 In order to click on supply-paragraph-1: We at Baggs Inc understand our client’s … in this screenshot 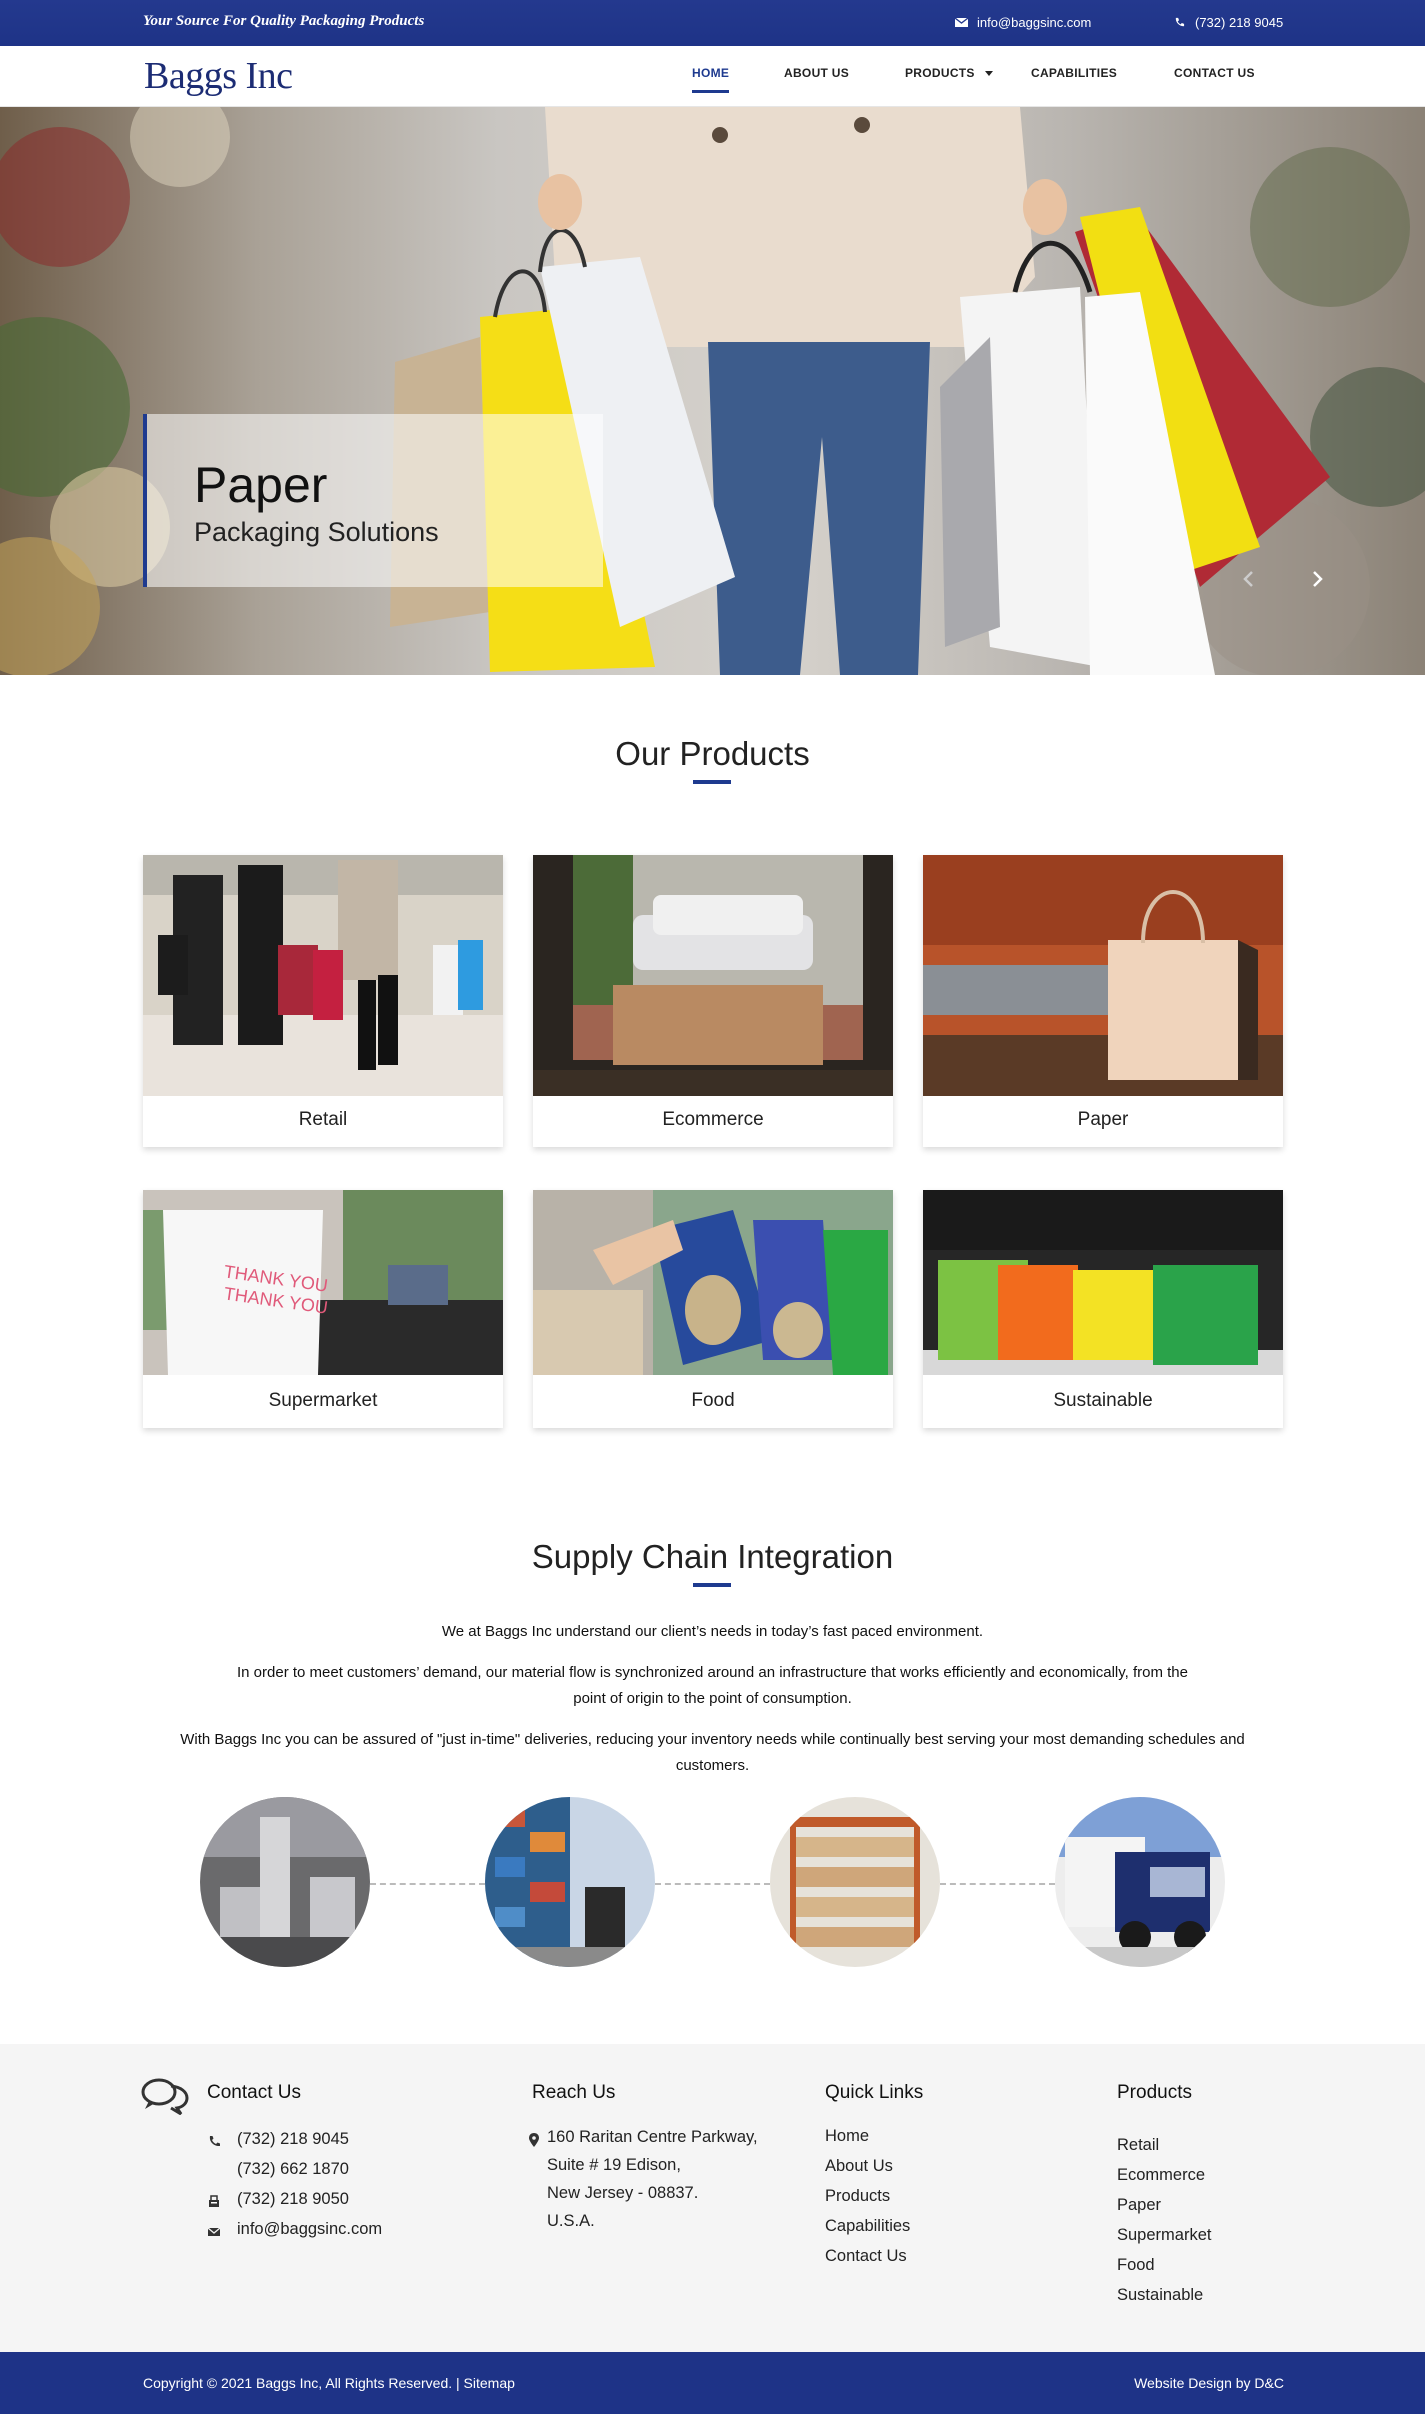, I will do `click(712, 1631)`.